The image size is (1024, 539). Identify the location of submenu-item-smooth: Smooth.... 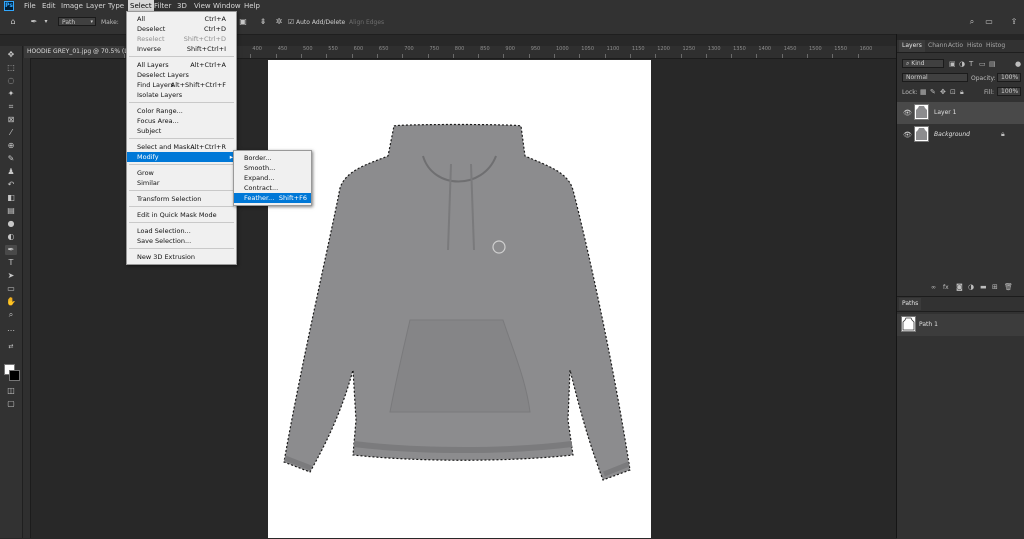
(272, 168).